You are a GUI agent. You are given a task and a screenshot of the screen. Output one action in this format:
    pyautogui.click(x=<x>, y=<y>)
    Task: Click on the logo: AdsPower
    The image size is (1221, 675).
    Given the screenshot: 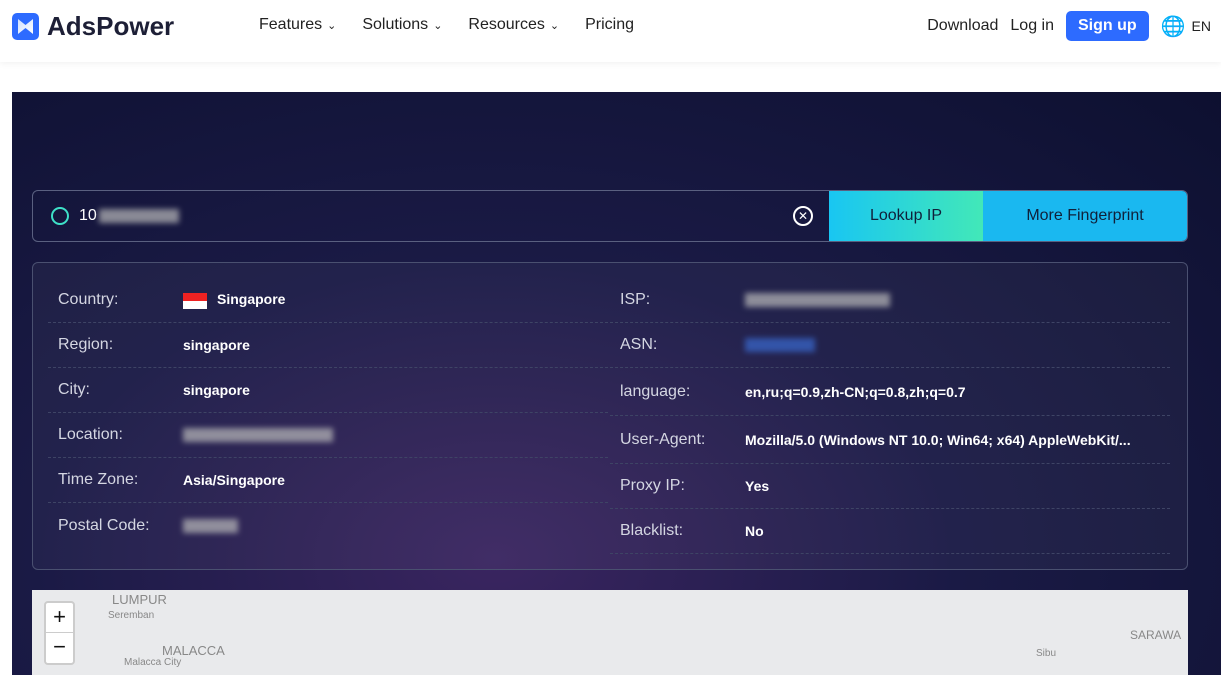 What is the action you would take?
    pyautogui.click(x=93, y=26)
    